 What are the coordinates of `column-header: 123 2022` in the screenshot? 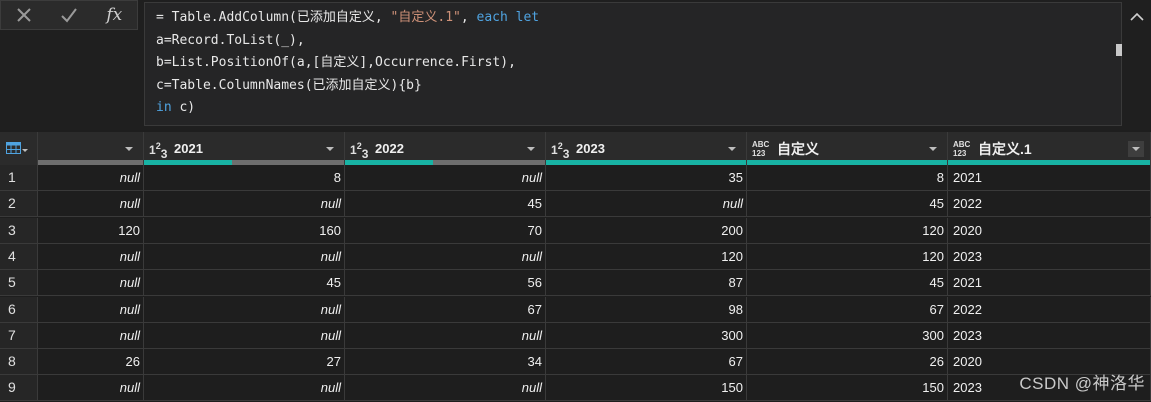 It's located at (445, 148).